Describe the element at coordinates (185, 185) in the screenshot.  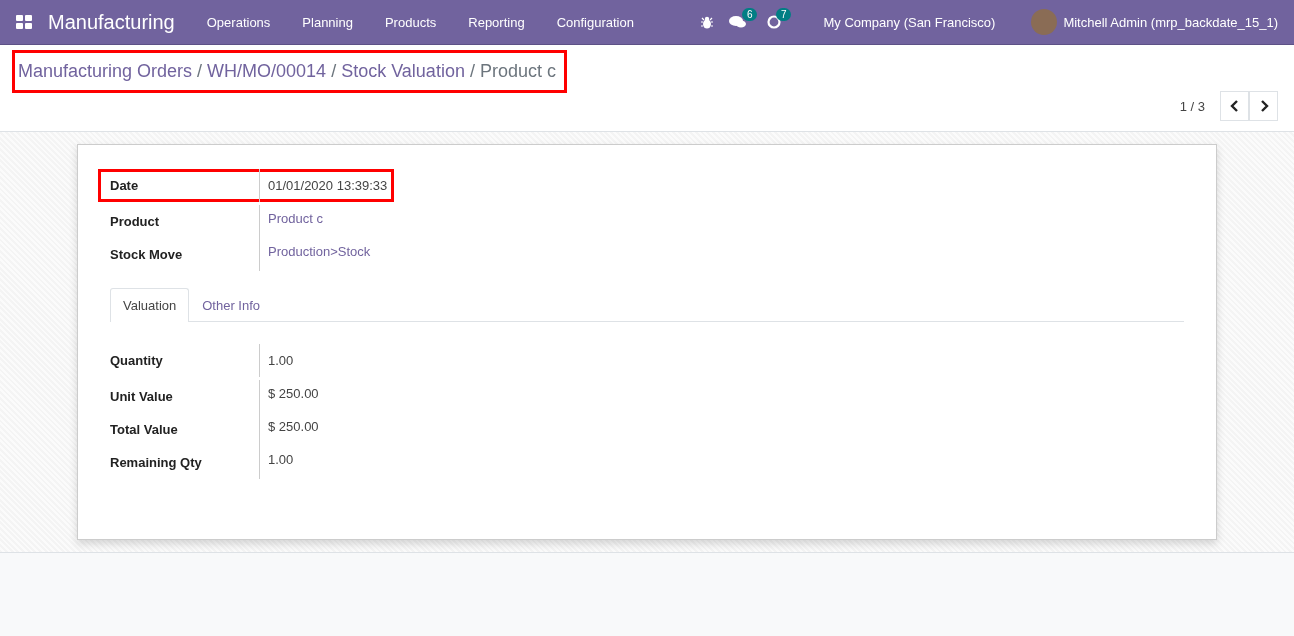
I see `field-label: Date` at that location.